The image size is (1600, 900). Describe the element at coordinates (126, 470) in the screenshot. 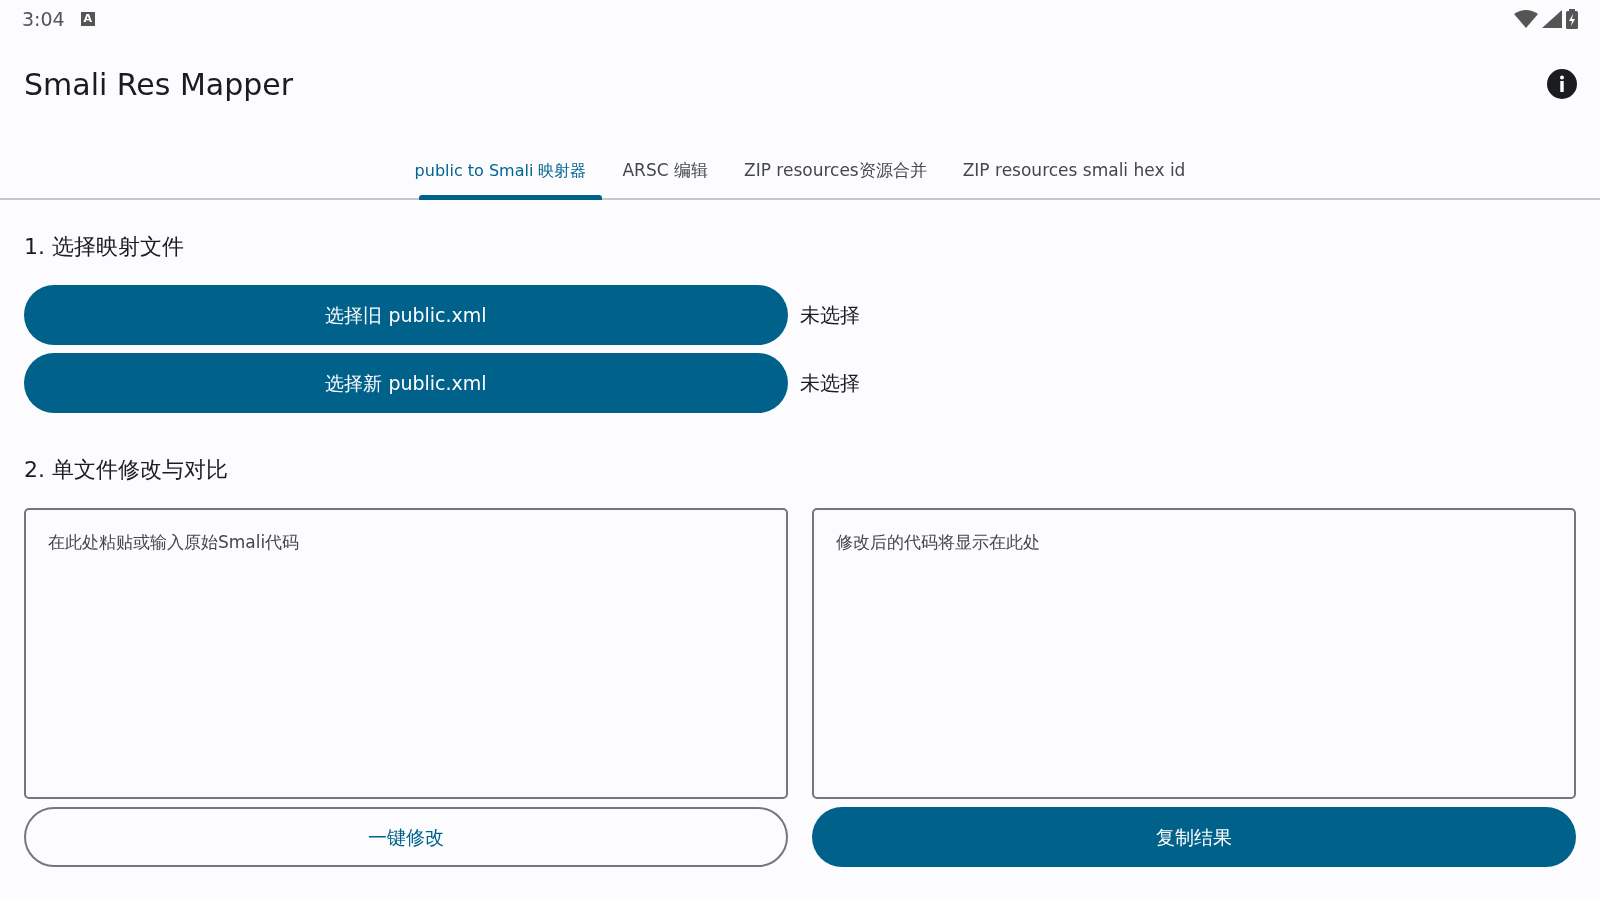

I see `section-heading: 2. 单文件修改与对比` at that location.